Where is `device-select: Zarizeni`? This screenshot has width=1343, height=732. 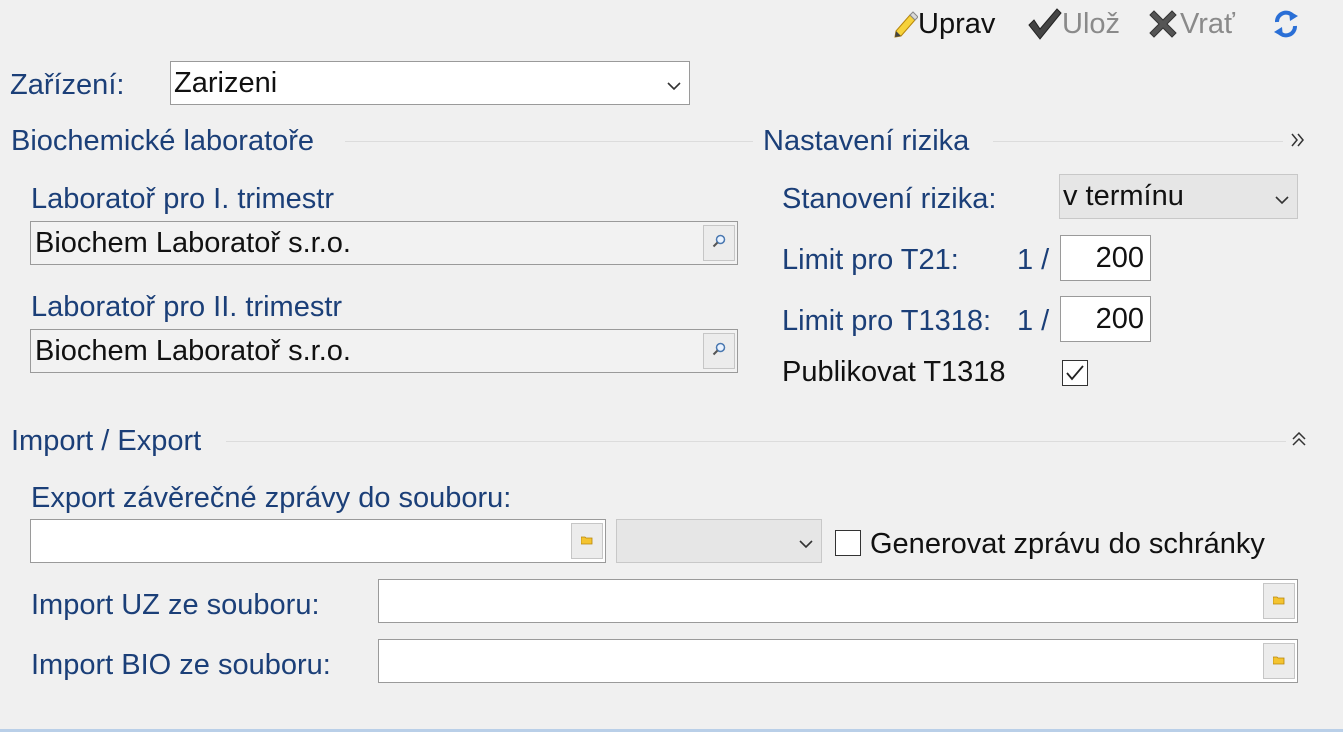 device-select: Zarizeni is located at coordinates (430, 83).